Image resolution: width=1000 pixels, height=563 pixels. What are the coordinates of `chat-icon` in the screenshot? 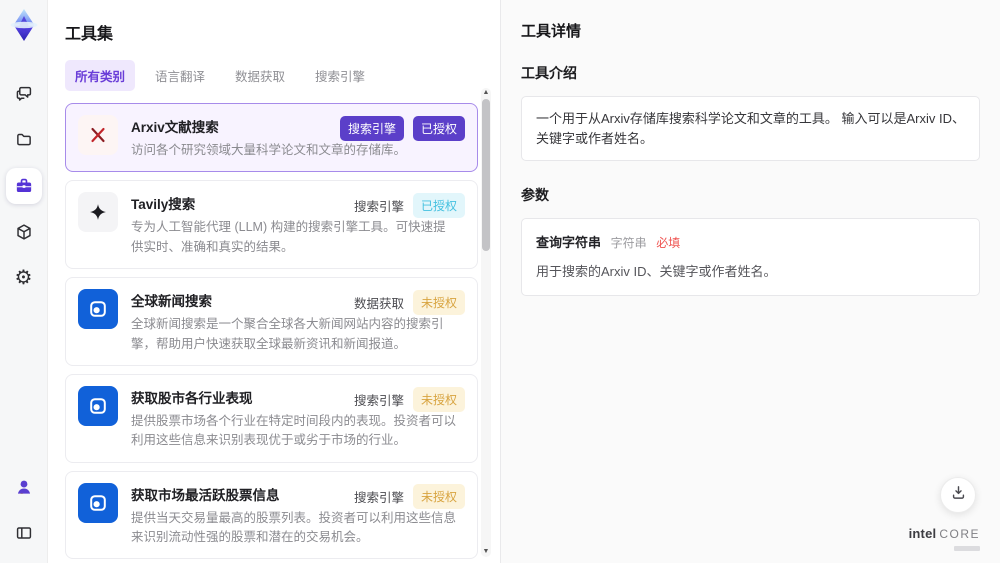 It's located at (24, 94).